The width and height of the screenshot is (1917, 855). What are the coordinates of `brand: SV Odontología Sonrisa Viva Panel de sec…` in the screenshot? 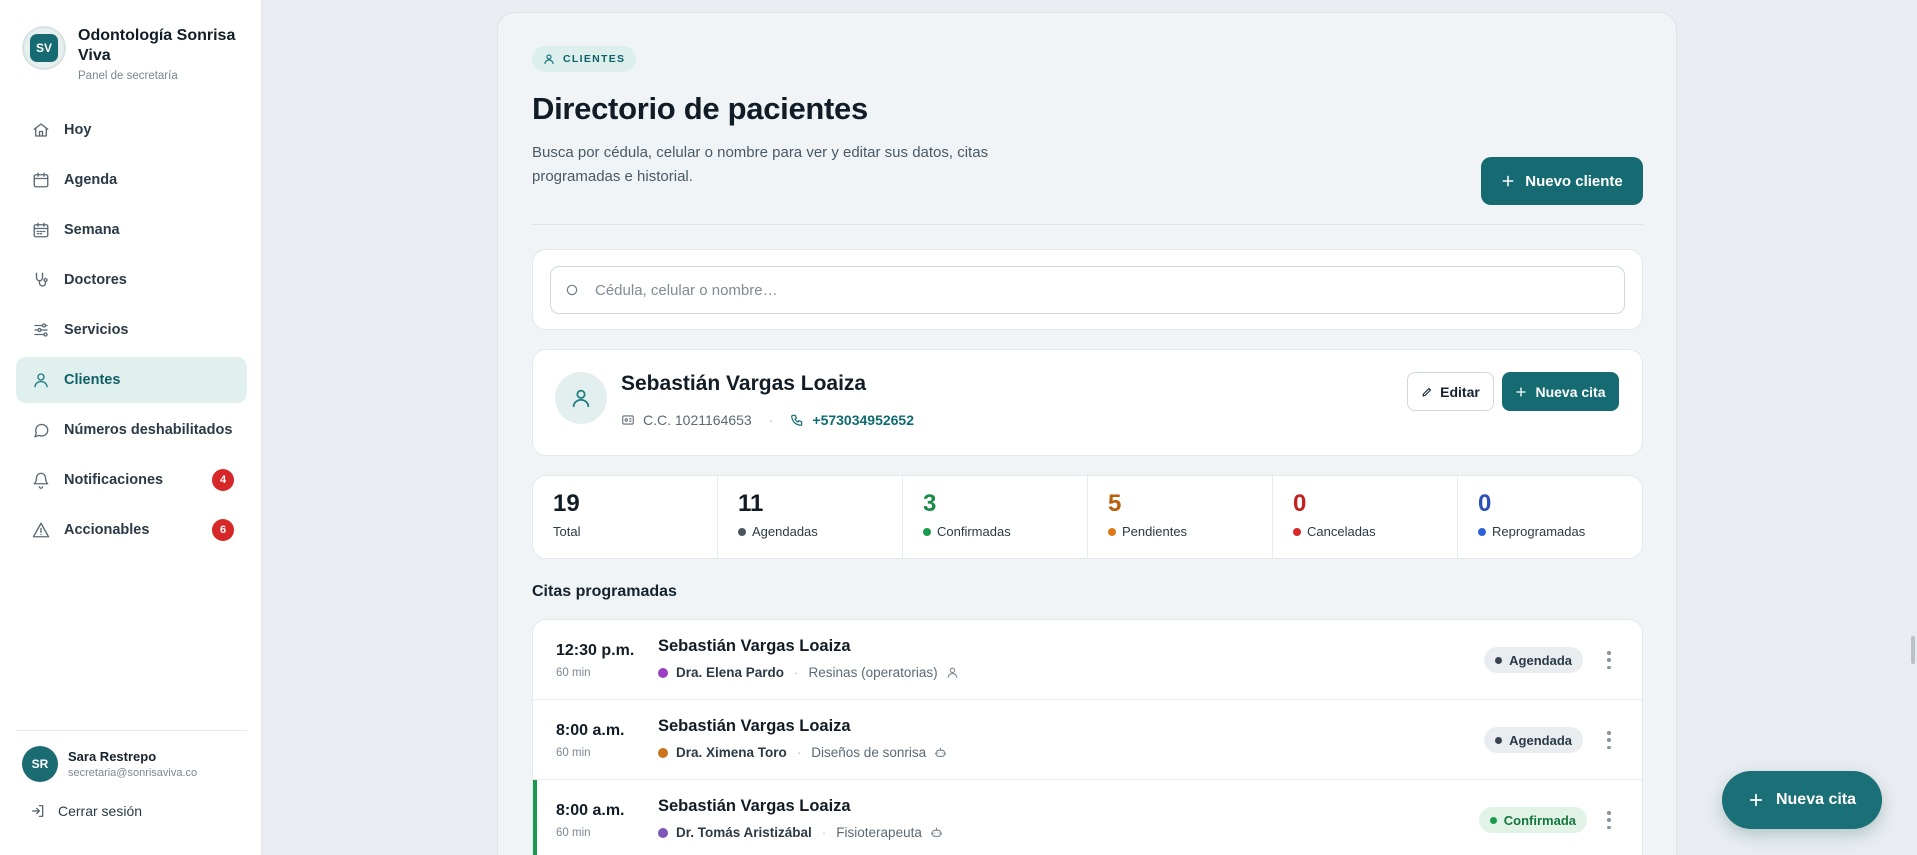 It's located at (137, 54).